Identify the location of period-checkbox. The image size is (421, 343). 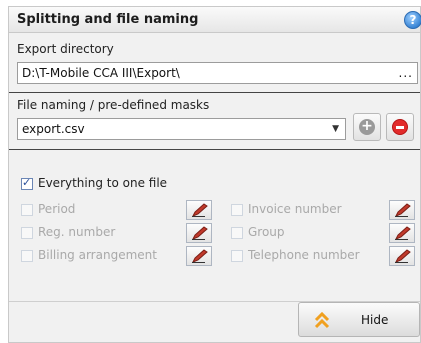
(27, 210).